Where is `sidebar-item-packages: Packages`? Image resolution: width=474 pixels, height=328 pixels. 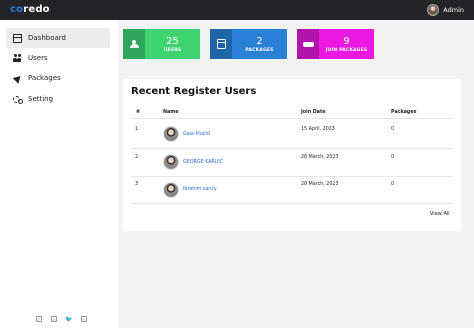
sidebar-item-packages: Packages is located at coordinates (58, 78).